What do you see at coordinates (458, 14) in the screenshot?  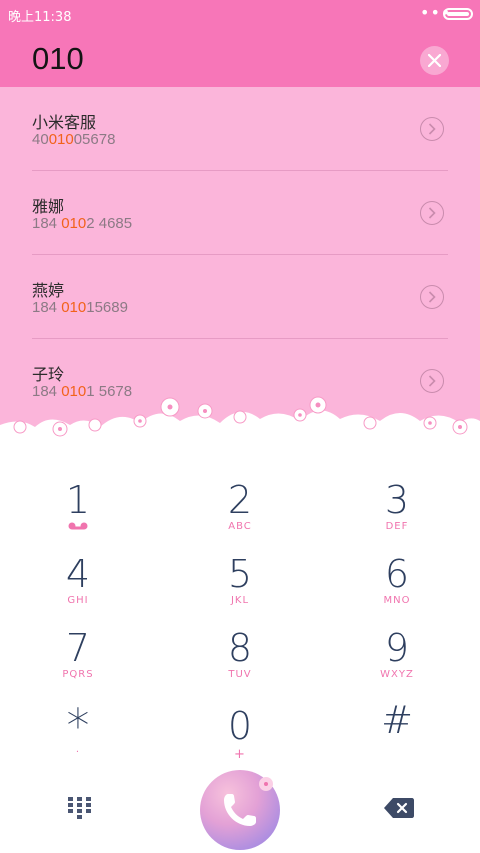 I see `battery-icon` at bounding box center [458, 14].